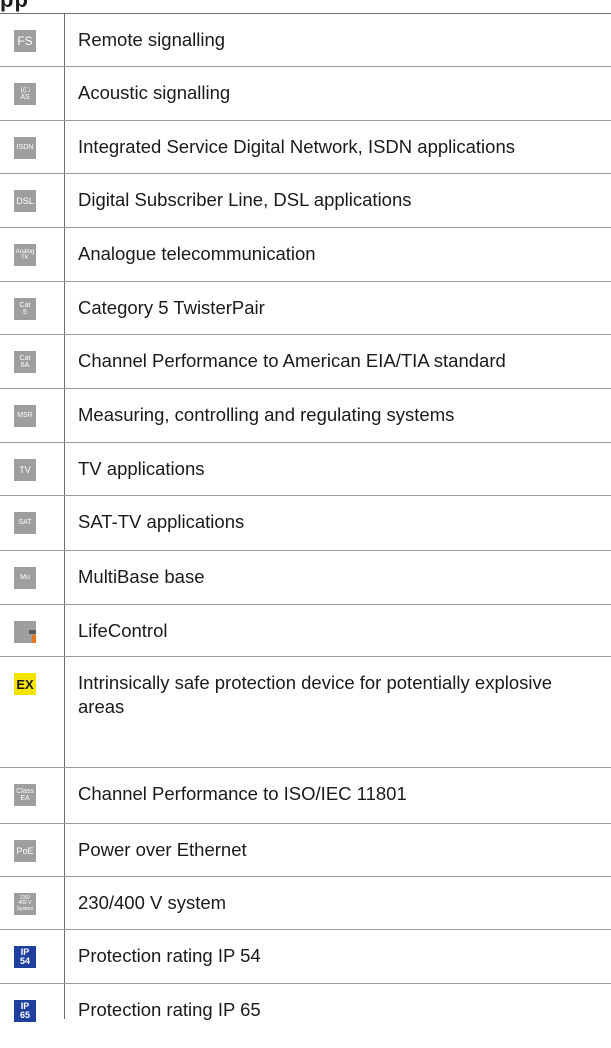 The height and width of the screenshot is (1048, 611). I want to click on row-label: Analogue telecommunication, so click(197, 253).